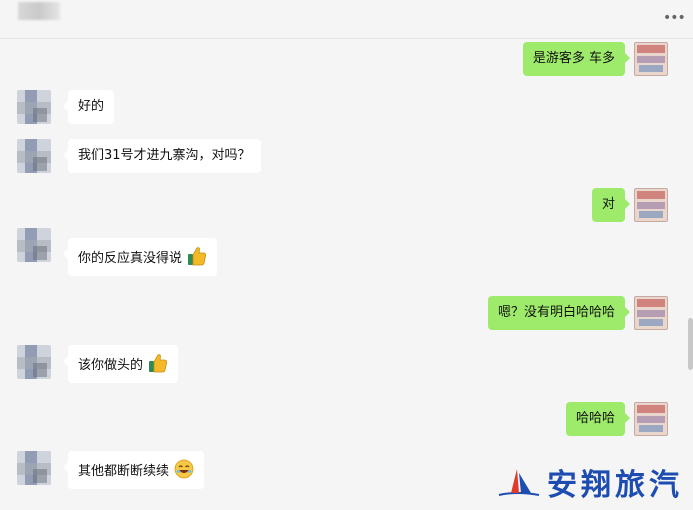 The width and height of the screenshot is (693, 510). I want to click on more-horizontal-icon: •••, so click(674, 18).